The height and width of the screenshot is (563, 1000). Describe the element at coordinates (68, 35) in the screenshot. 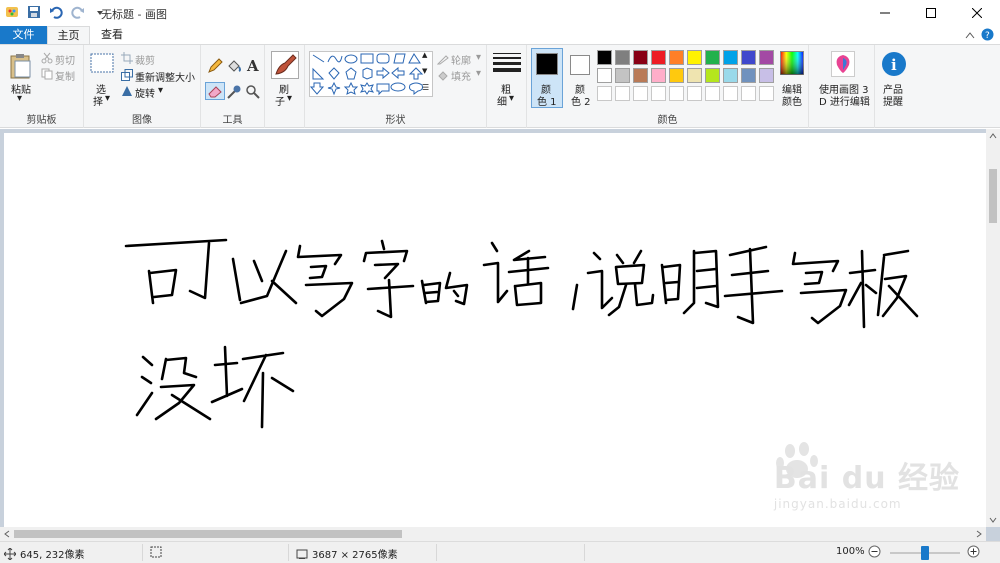

I see `tab-home: 主页` at that location.